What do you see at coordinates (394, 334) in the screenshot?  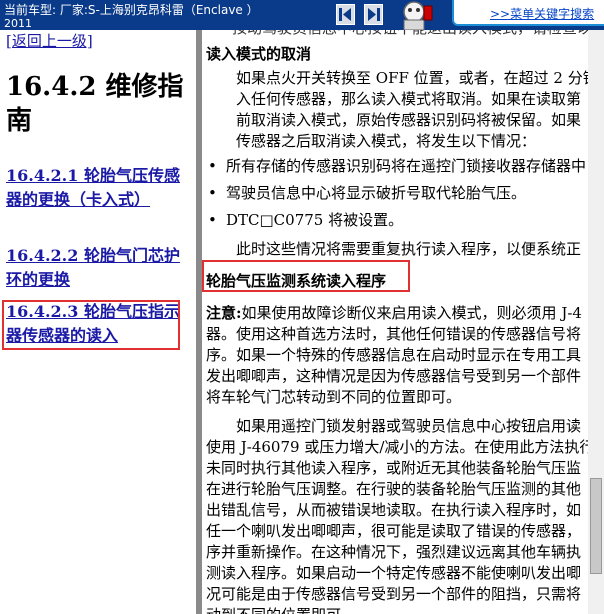 I see `text-line: 器。使用这种首选方法时，其他任何错误的传感器信号将` at bounding box center [394, 334].